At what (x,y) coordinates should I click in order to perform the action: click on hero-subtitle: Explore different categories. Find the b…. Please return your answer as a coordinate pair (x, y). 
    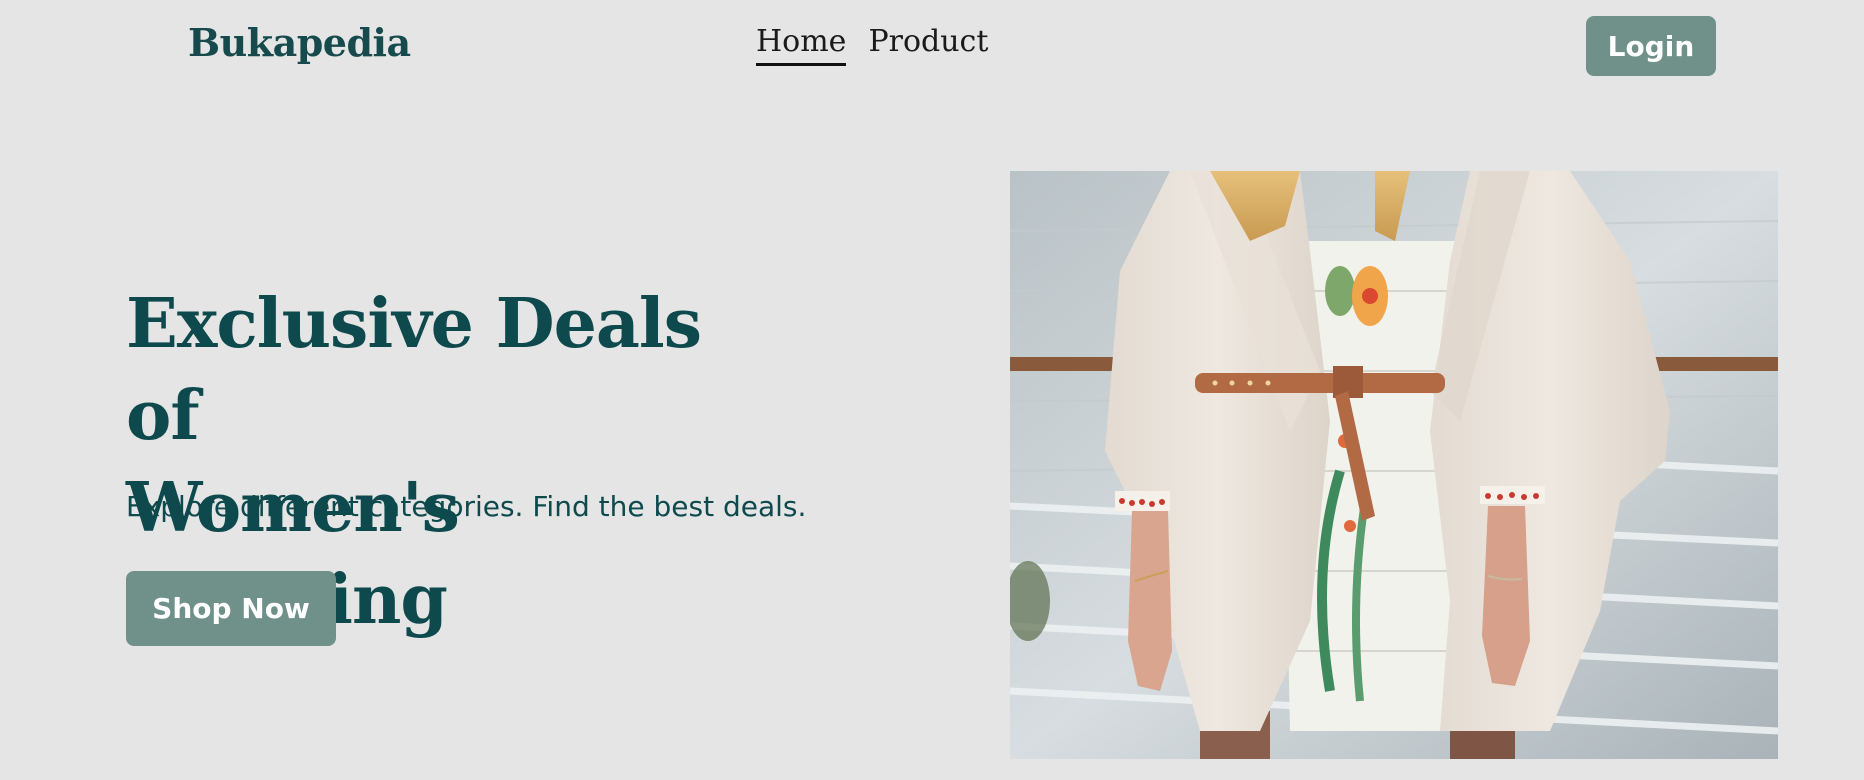
    Looking at the image, I should click on (466, 506).